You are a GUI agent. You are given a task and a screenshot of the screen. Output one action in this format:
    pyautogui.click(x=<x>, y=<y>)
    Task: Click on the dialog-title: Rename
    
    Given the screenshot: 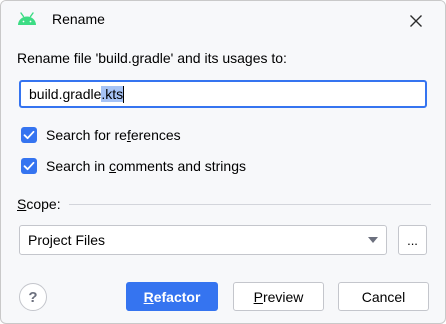 What is the action you would take?
    pyautogui.click(x=78, y=19)
    